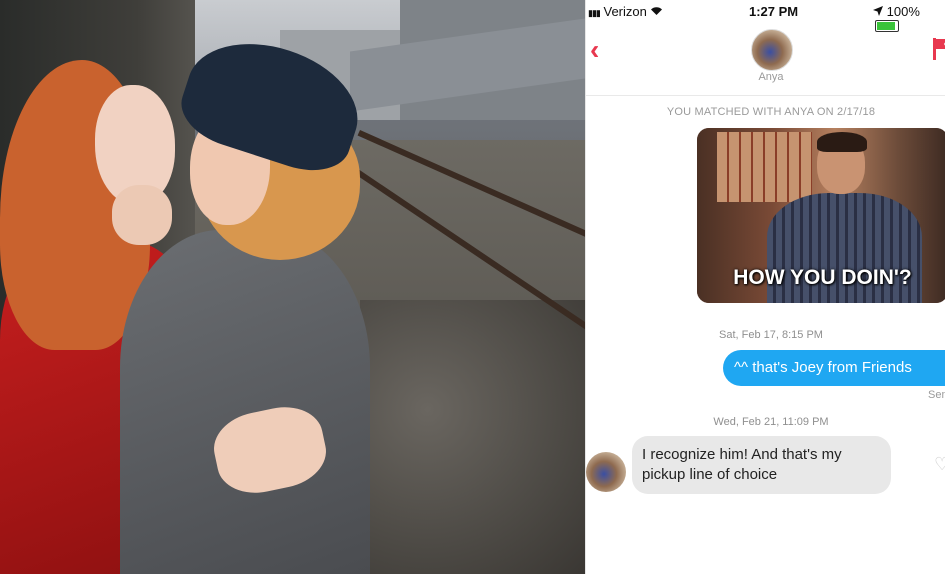  I want to click on location-arrow-icon, so click(880, 11).